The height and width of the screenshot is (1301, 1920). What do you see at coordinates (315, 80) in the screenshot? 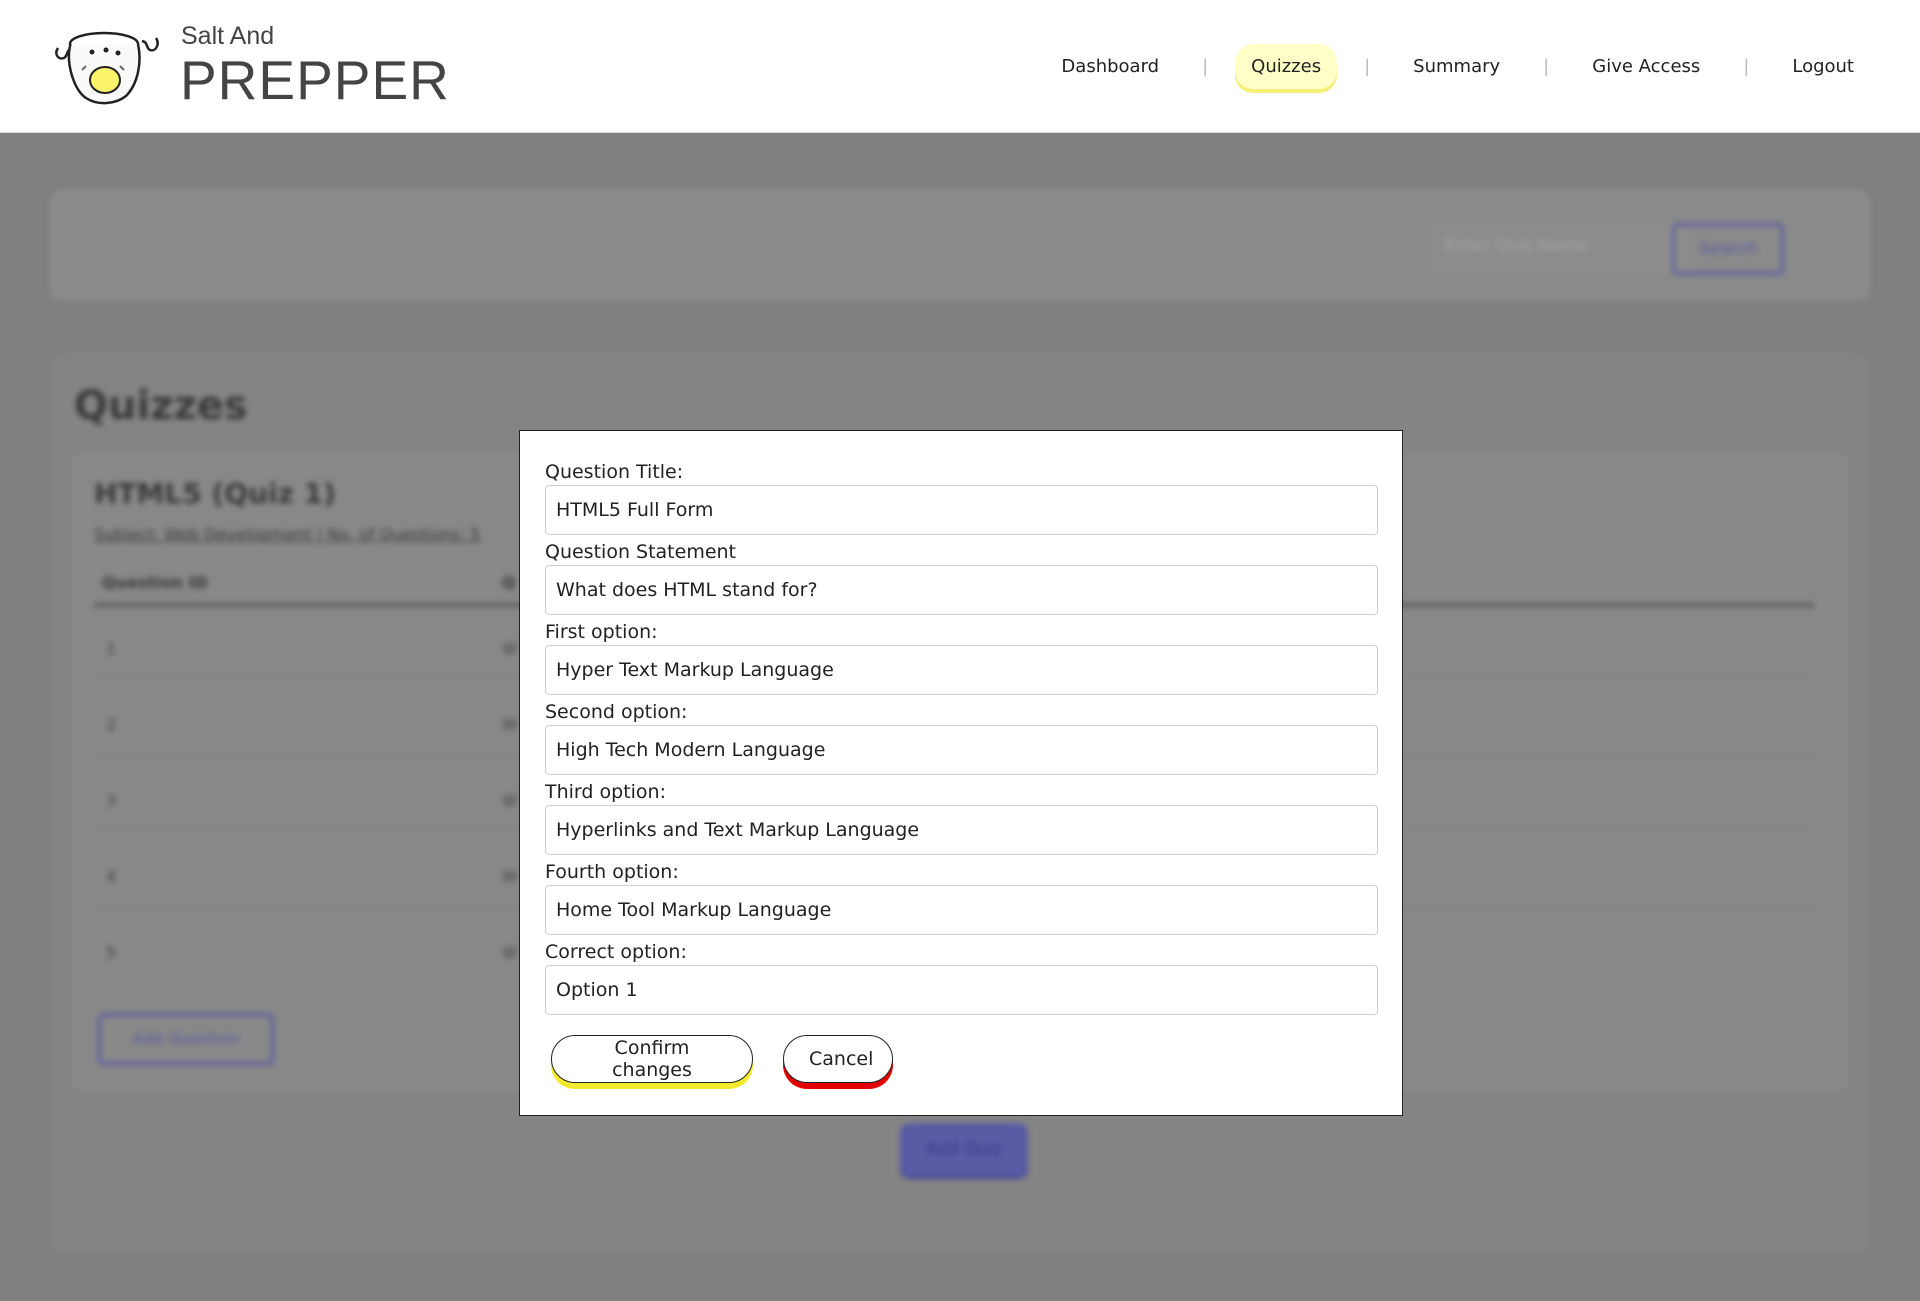
I see `brand-name: PREPPER` at bounding box center [315, 80].